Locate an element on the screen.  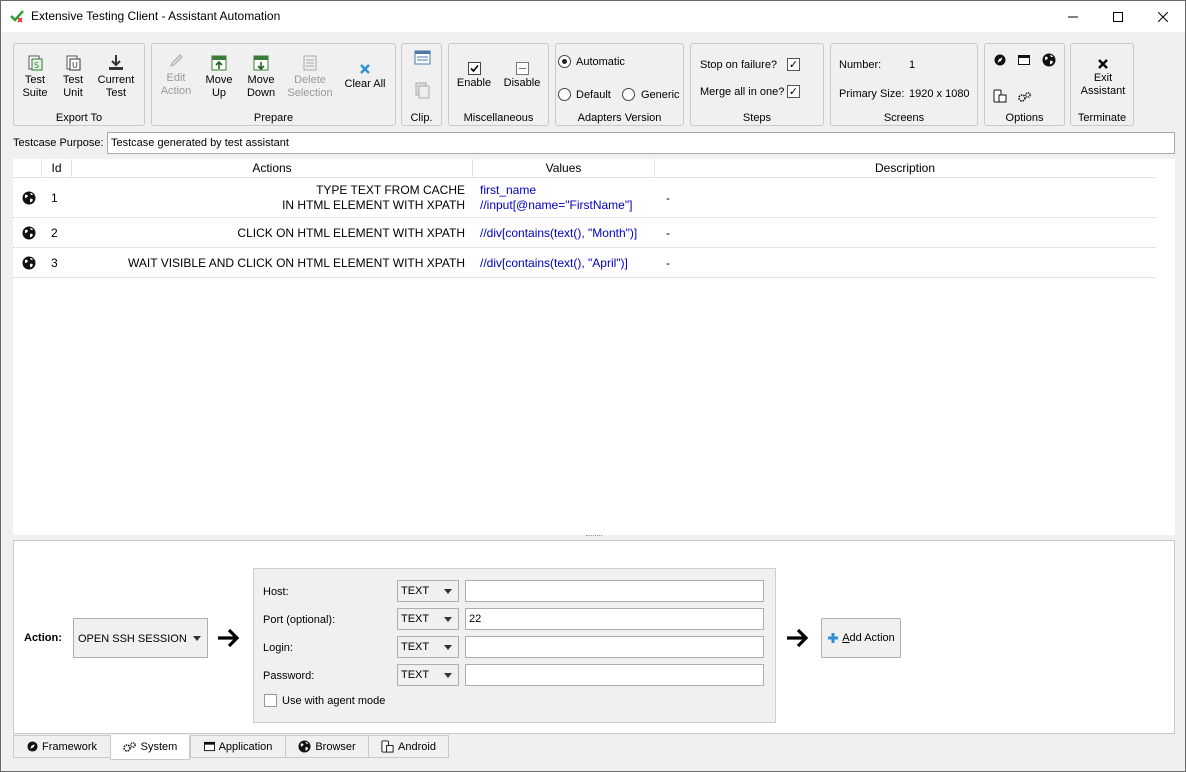
generic-radio is located at coordinates (628, 94).